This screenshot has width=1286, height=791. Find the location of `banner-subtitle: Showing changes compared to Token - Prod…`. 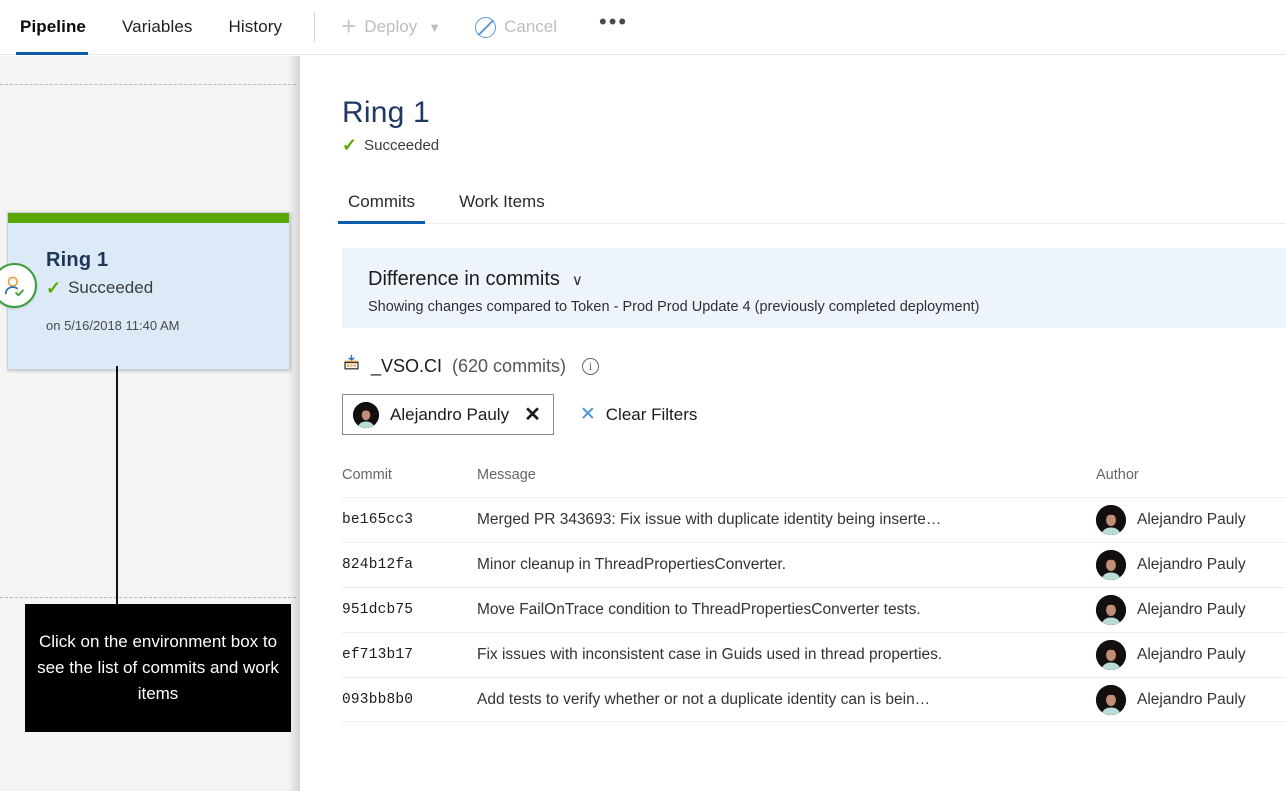

banner-subtitle: Showing changes compared to Token - Prod… is located at coordinates (674, 307).